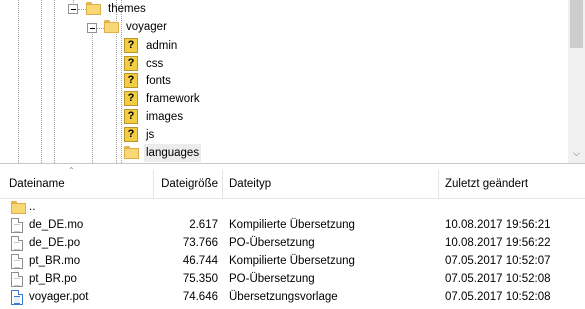 The image size is (585, 309). What do you see at coordinates (146, 27) in the screenshot?
I see `tree-node-label: voyager` at bounding box center [146, 27].